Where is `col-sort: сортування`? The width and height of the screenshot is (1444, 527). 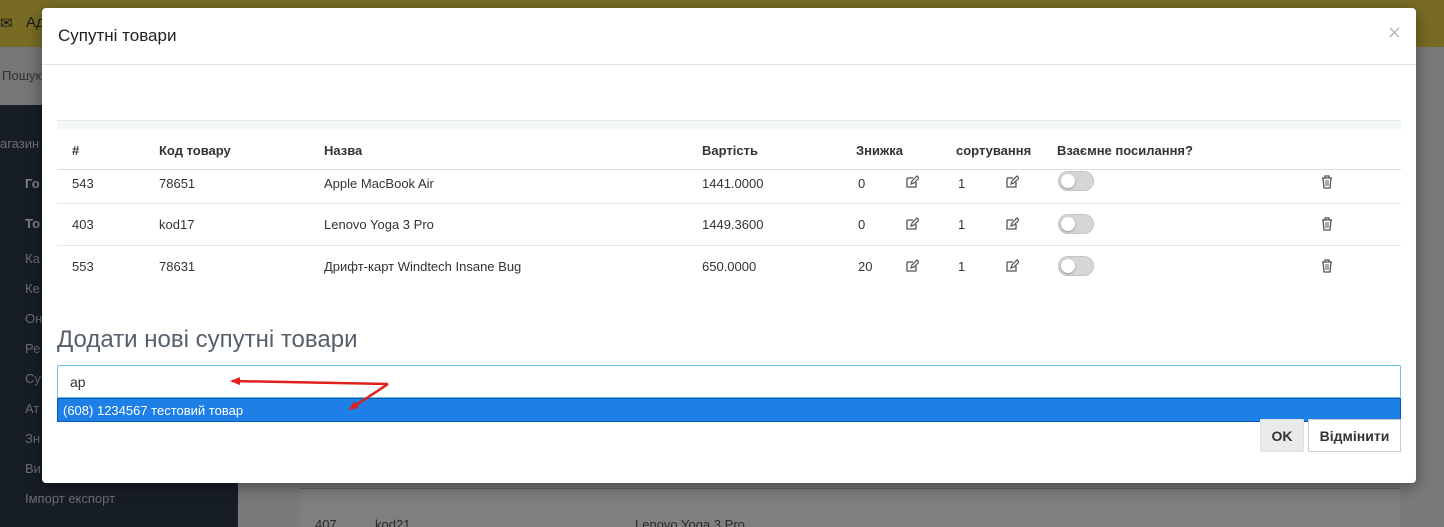
col-sort: сортування is located at coordinates (994, 150).